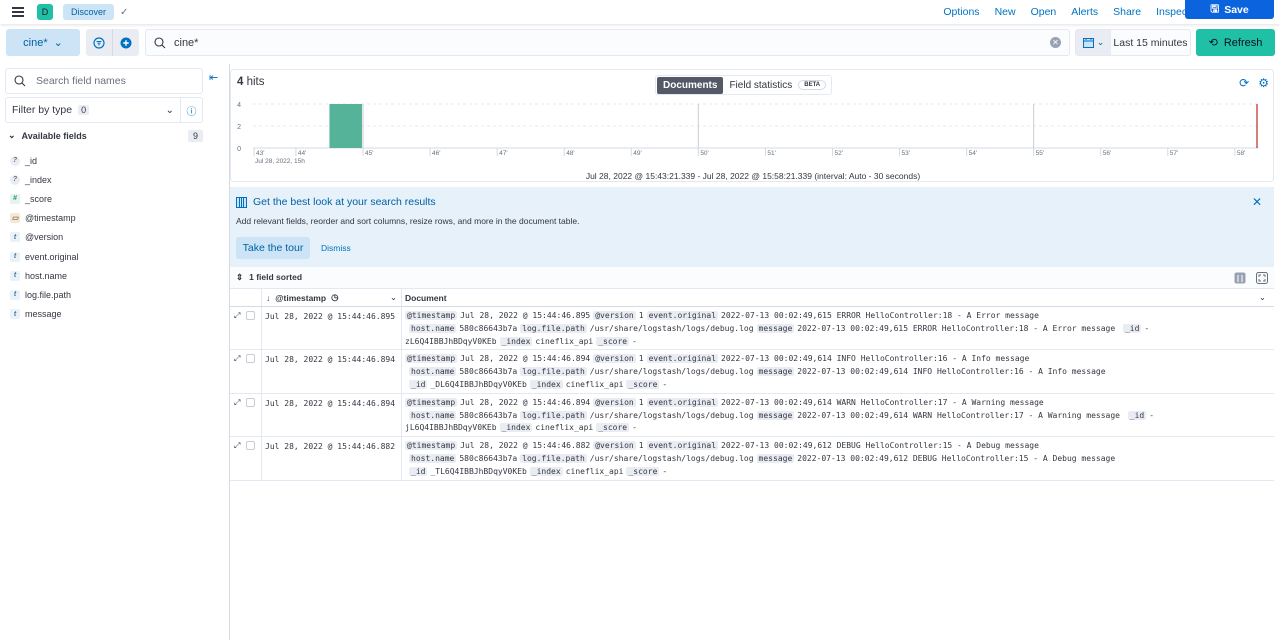  Describe the element at coordinates (105, 135) in the screenshot. I see `available-fields-header: ⌄ Available fields 9` at that location.